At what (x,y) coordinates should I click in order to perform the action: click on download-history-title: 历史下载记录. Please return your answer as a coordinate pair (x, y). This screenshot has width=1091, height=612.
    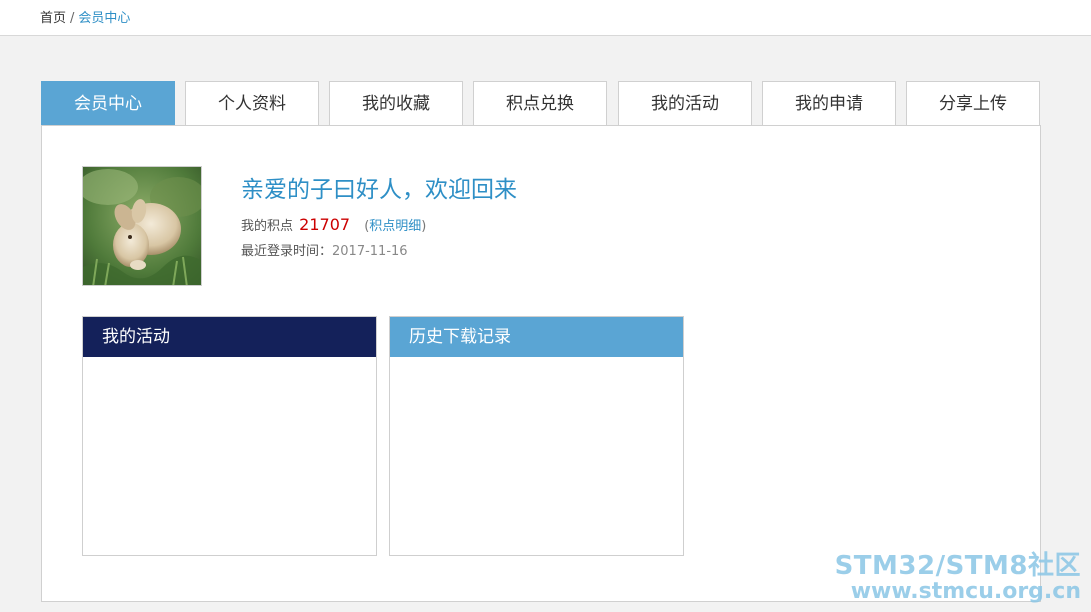
    Looking at the image, I should click on (536, 337).